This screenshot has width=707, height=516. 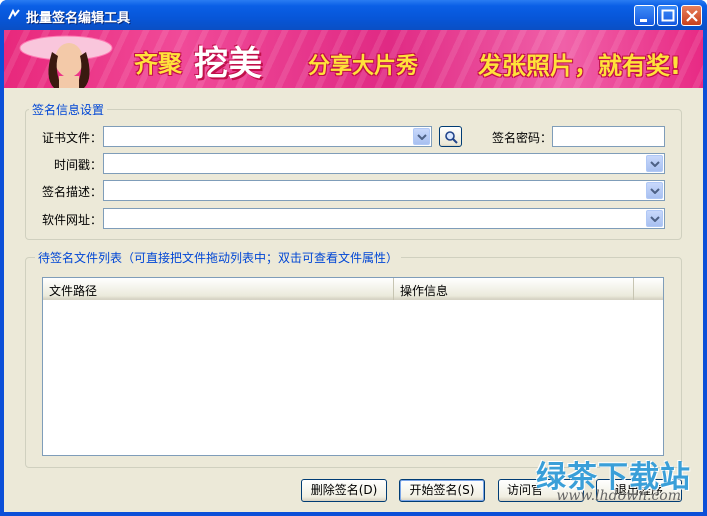 What do you see at coordinates (267, 136) in the screenshot?
I see `cert-file-combo` at bounding box center [267, 136].